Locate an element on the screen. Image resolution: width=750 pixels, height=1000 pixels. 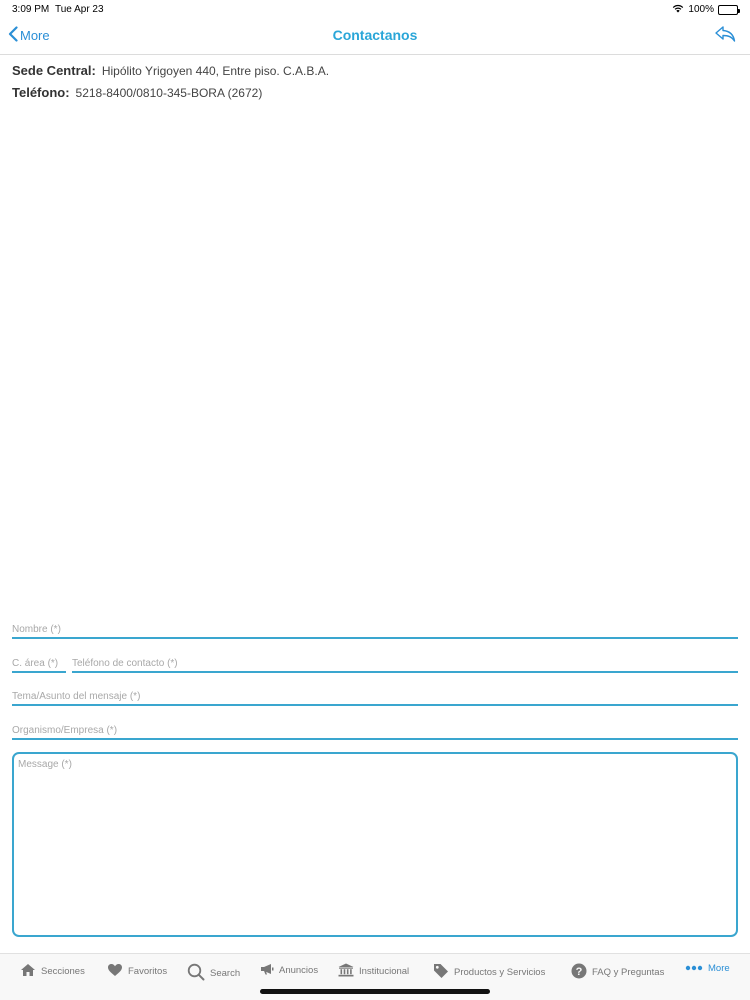
tab-label: Search is located at coordinates (225, 973).